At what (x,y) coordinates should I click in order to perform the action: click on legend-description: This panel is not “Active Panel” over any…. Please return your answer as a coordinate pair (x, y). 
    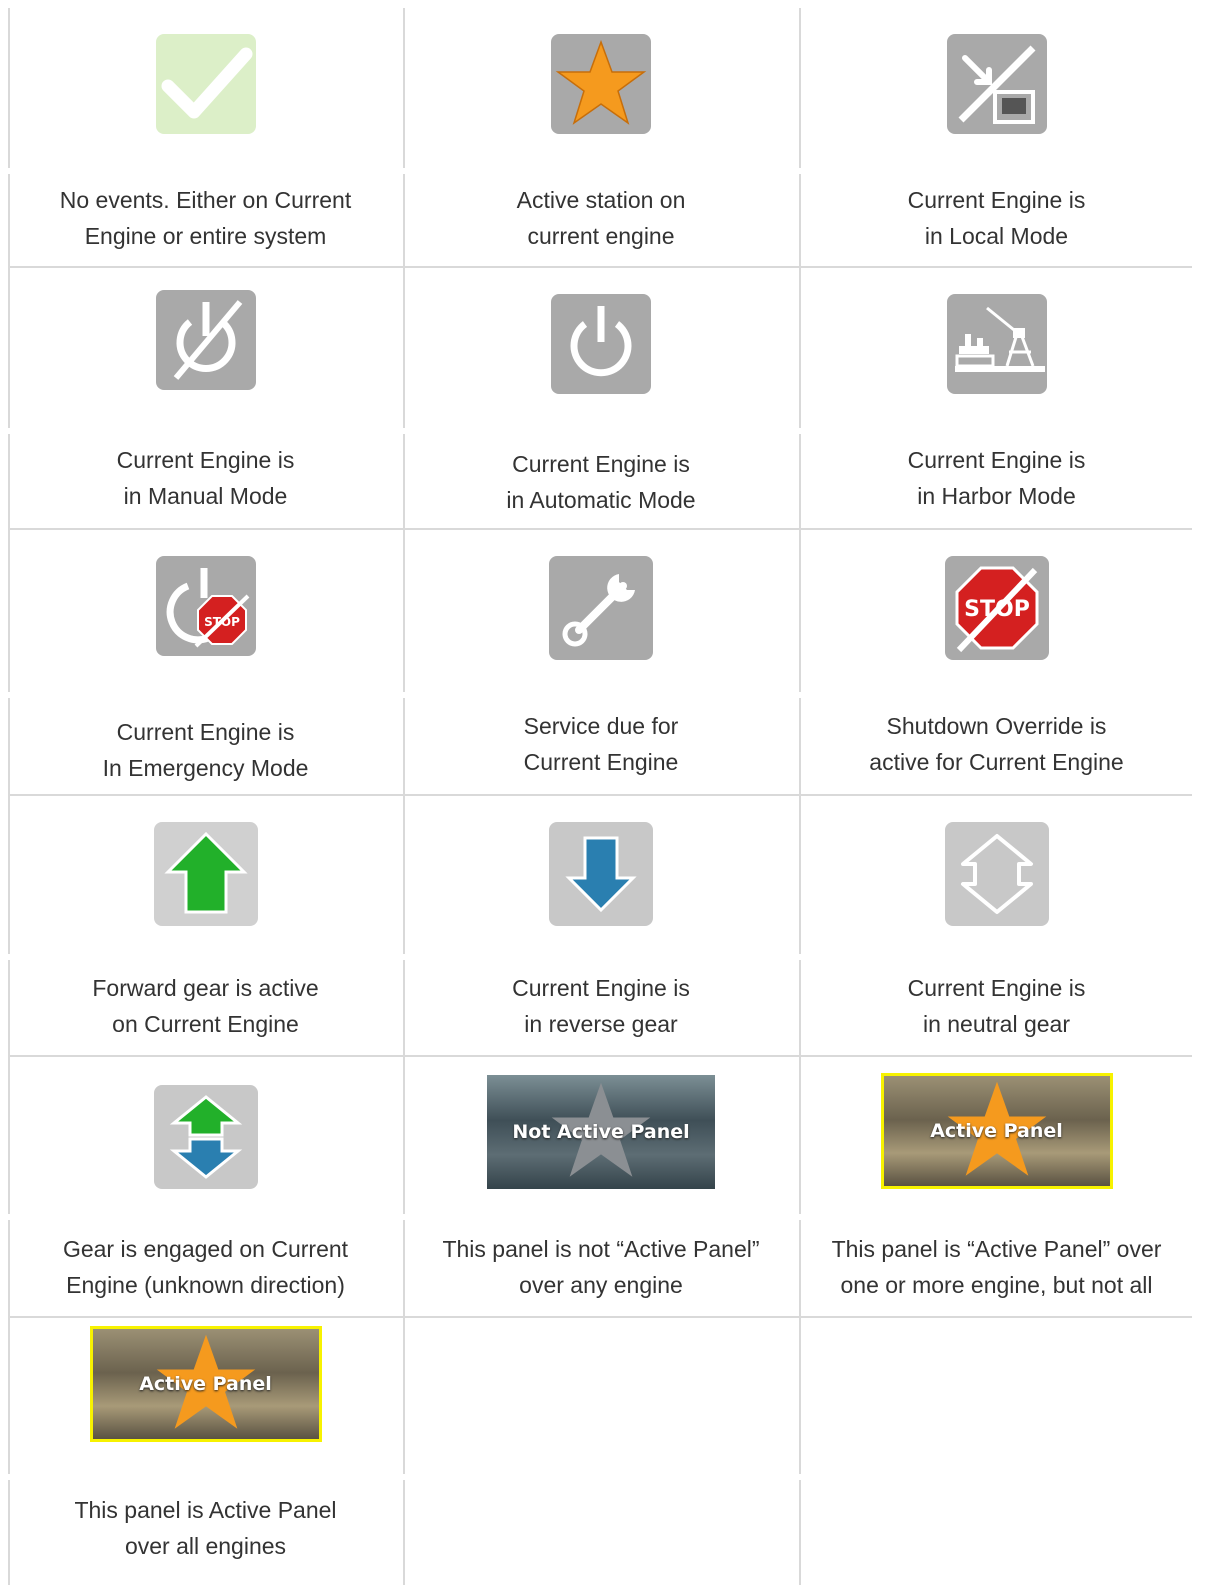
    Looking at the image, I should click on (601, 1267).